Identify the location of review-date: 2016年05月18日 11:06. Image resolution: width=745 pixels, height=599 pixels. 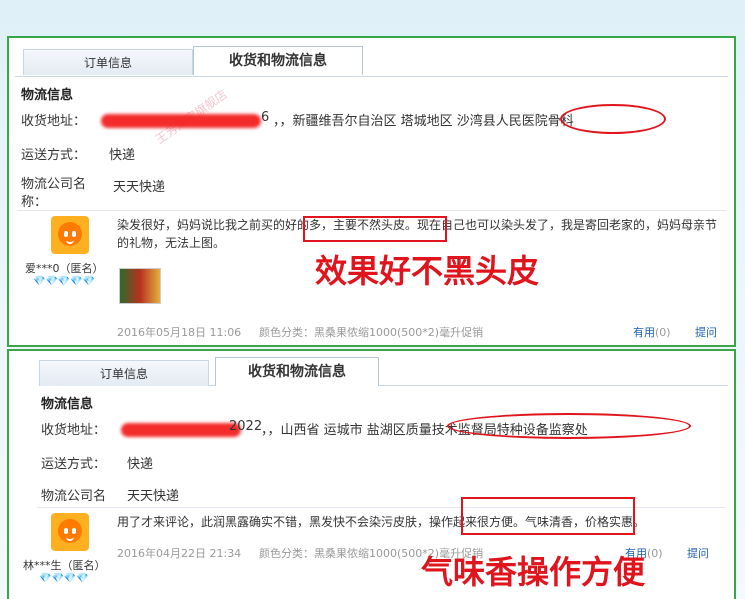
(179, 332).